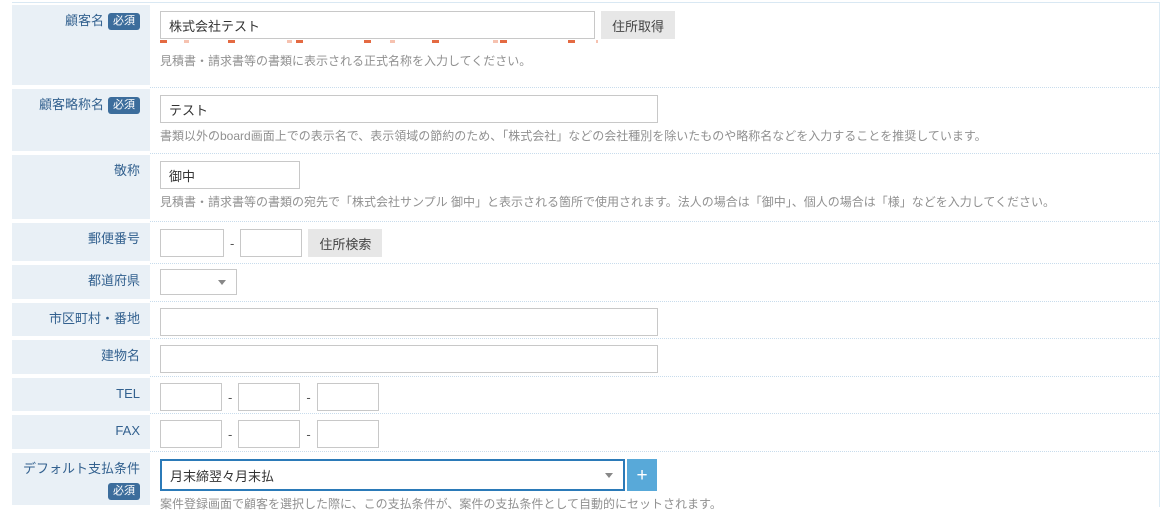 This screenshot has width=1172, height=513. I want to click on fax-label: FAX, so click(127, 430).